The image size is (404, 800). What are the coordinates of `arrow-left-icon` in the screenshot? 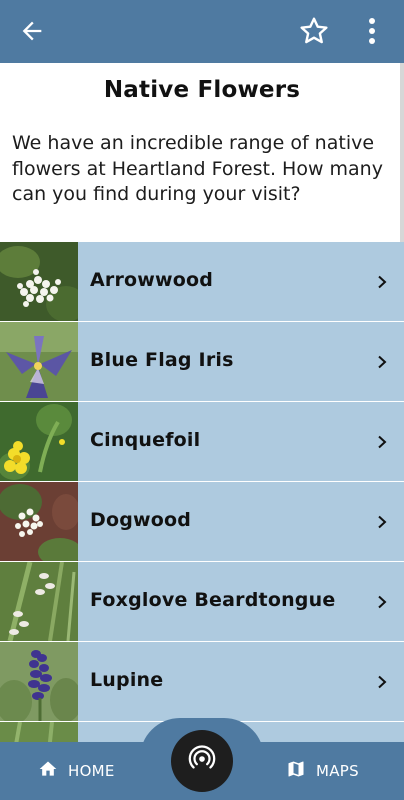 It's located at (32, 31).